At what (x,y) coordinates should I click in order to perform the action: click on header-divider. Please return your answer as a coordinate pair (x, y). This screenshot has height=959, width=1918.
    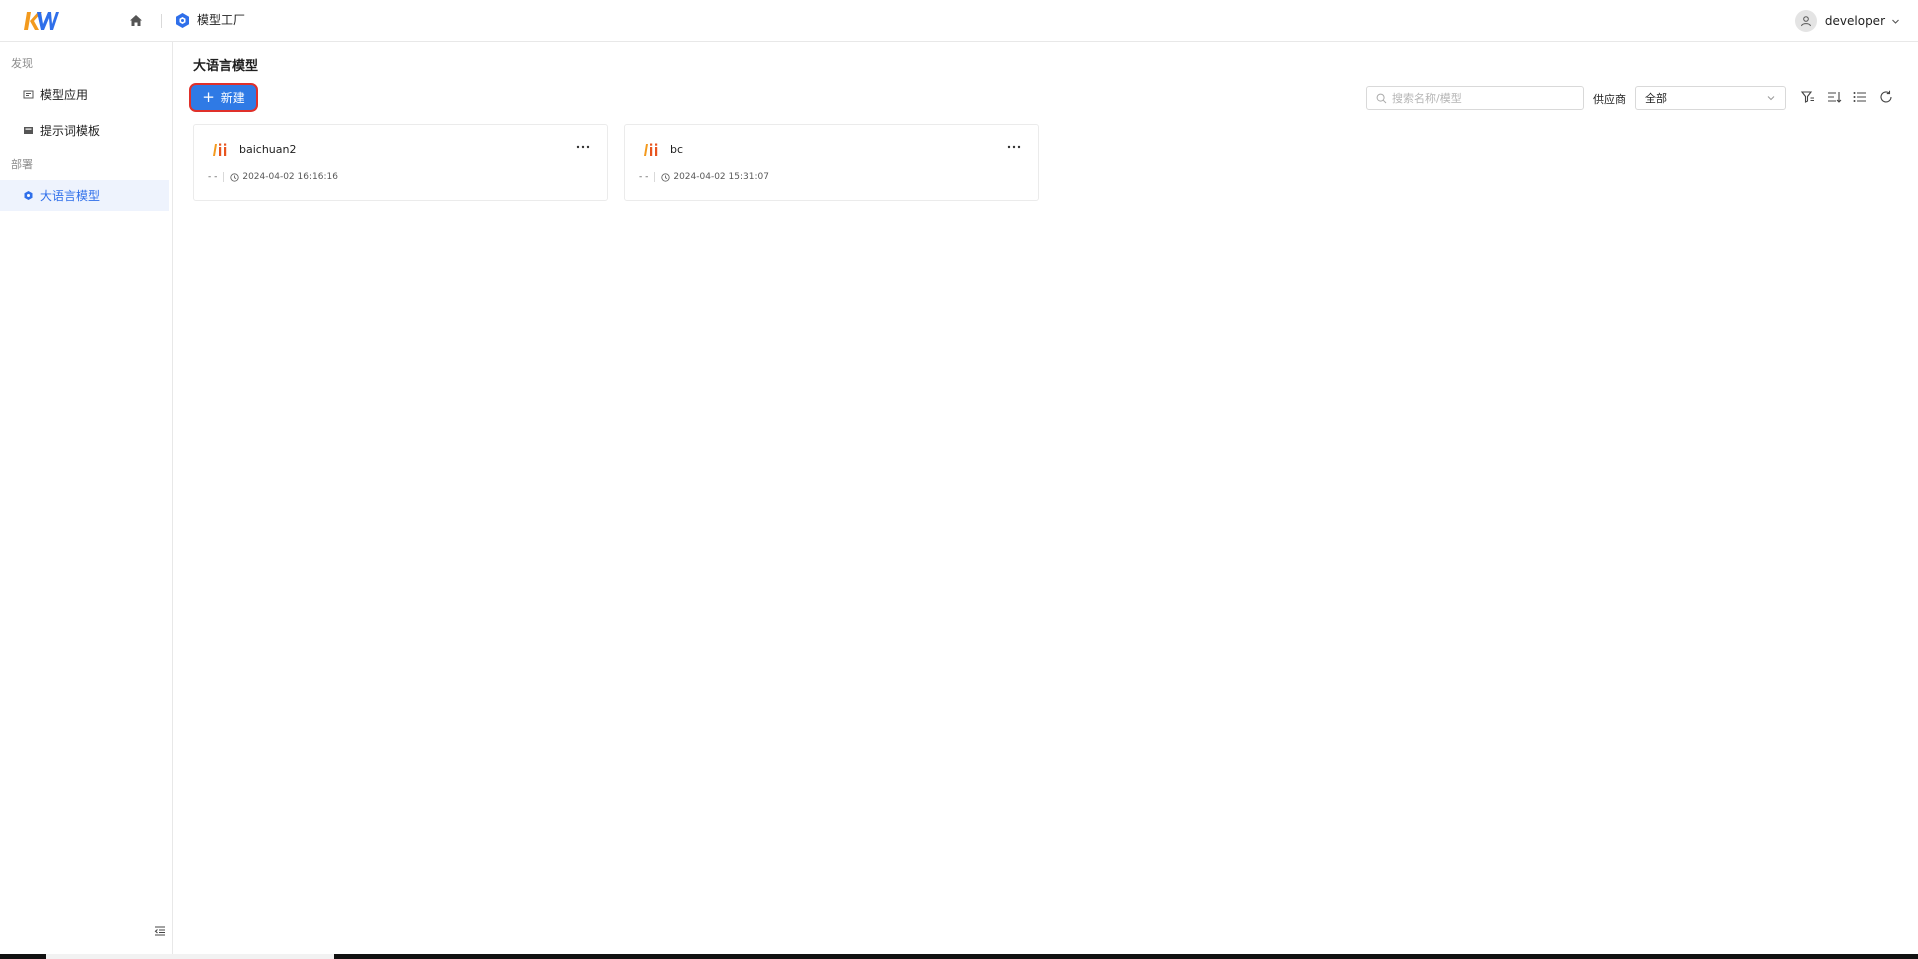
    Looking at the image, I should click on (161, 21).